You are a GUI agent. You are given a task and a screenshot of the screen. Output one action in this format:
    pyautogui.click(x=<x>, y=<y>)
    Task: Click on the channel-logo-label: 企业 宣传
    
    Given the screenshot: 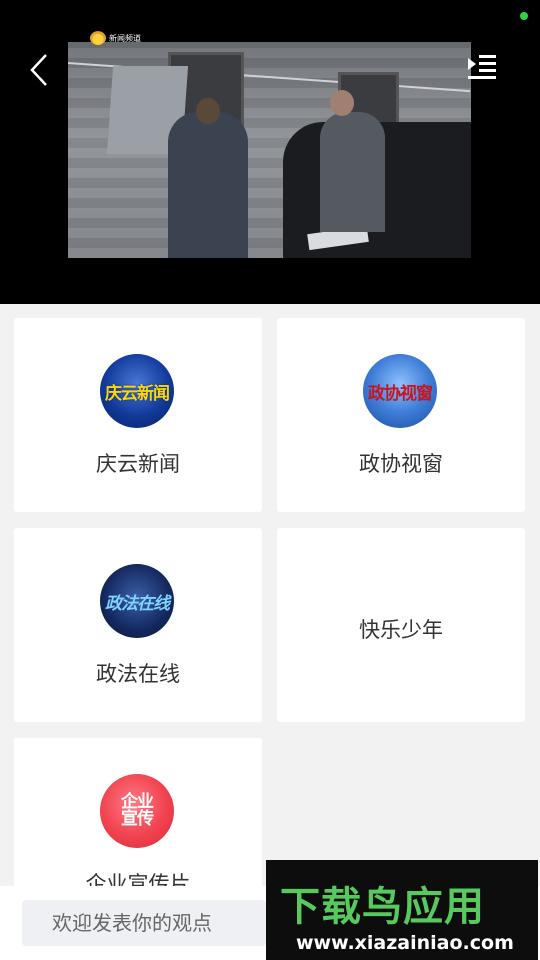 What is the action you would take?
    pyautogui.click(x=137, y=810)
    